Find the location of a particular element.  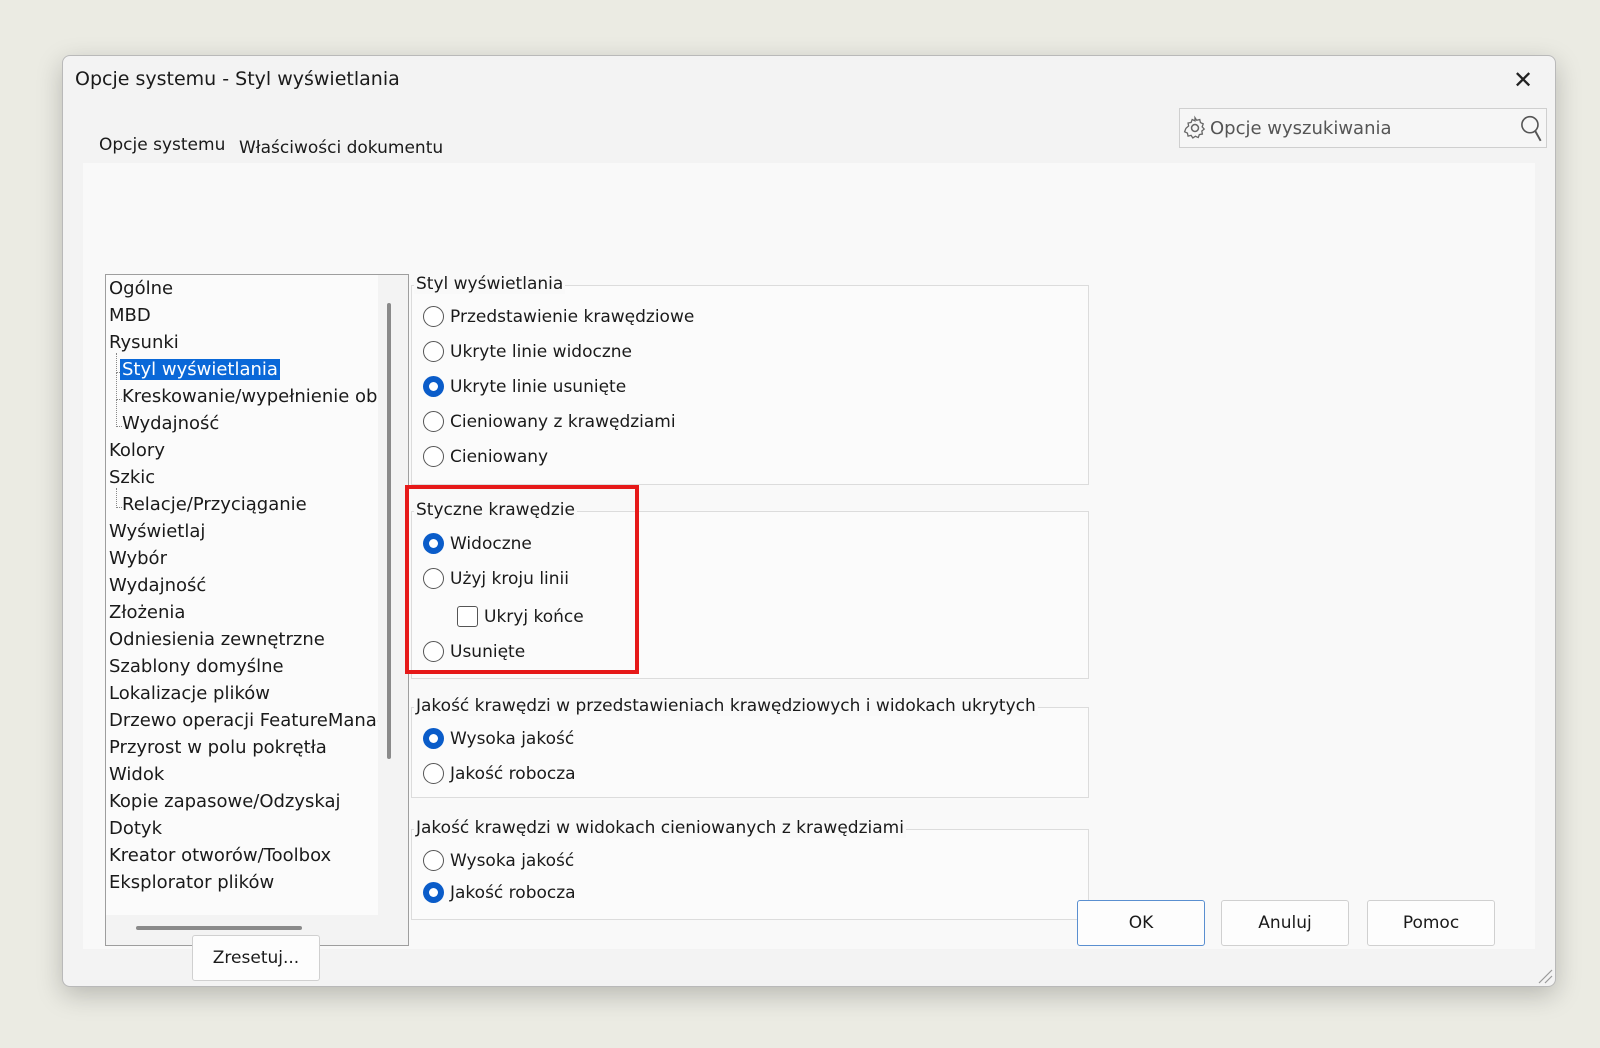

tree-item-performance: Wydajność is located at coordinates (157, 585).